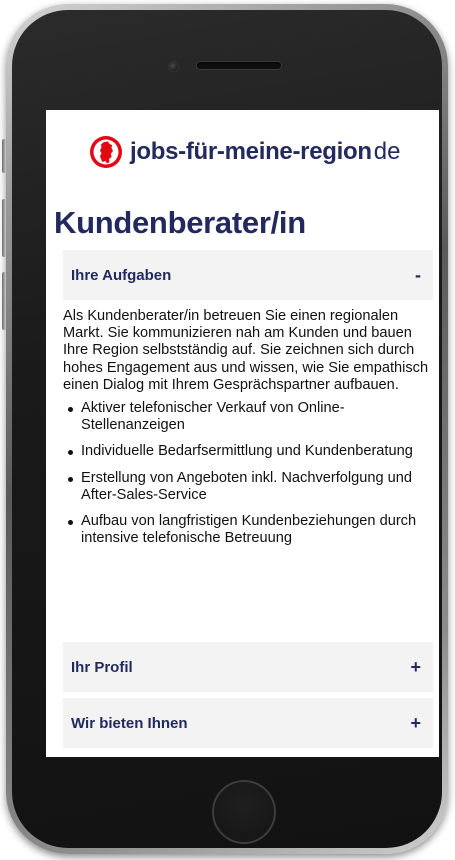 This screenshot has width=455, height=860. Describe the element at coordinates (102, 667) in the screenshot. I see `accordion-label: Ihr Profil` at that location.